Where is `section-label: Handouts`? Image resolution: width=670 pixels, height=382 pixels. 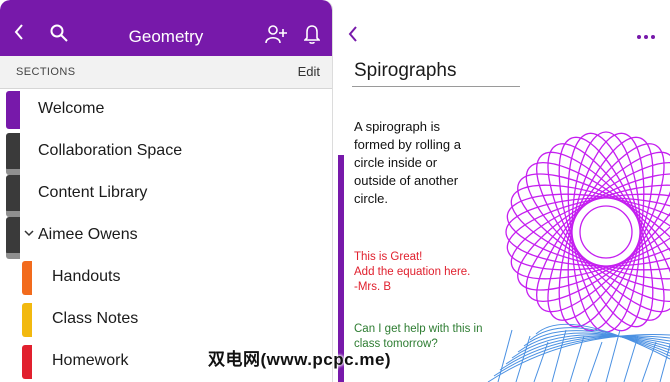 section-label: Handouts is located at coordinates (86, 276).